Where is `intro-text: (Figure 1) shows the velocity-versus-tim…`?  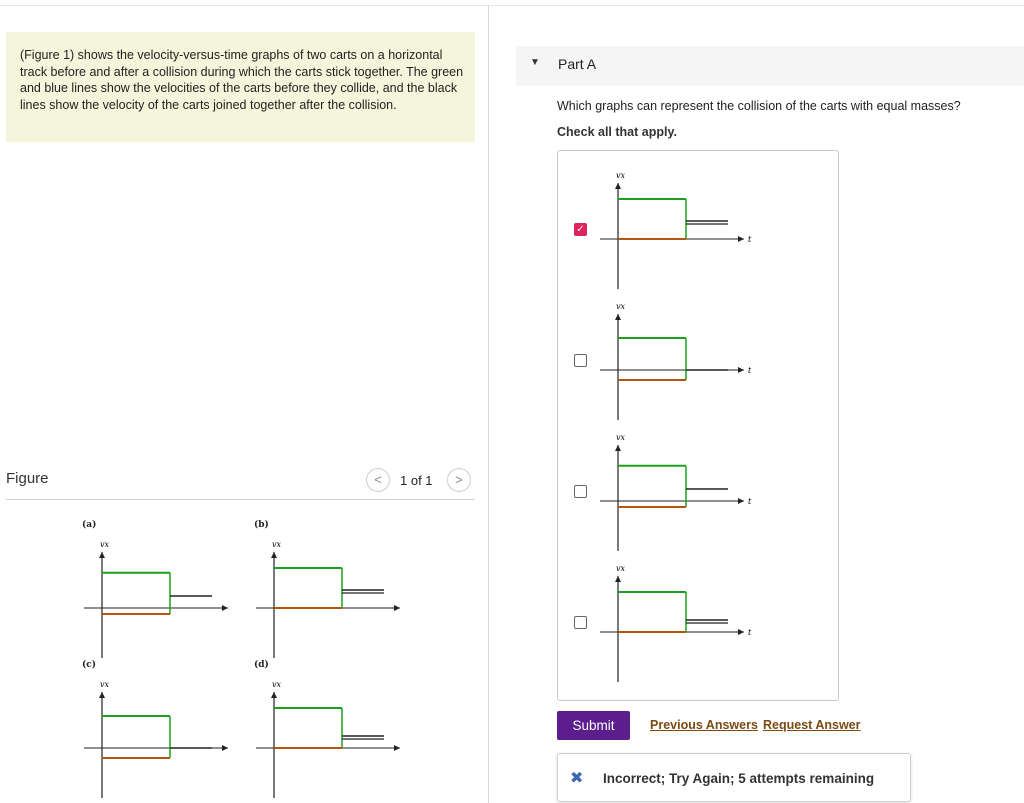 intro-text: (Figure 1) shows the velocity-versus-tim… is located at coordinates (240, 87).